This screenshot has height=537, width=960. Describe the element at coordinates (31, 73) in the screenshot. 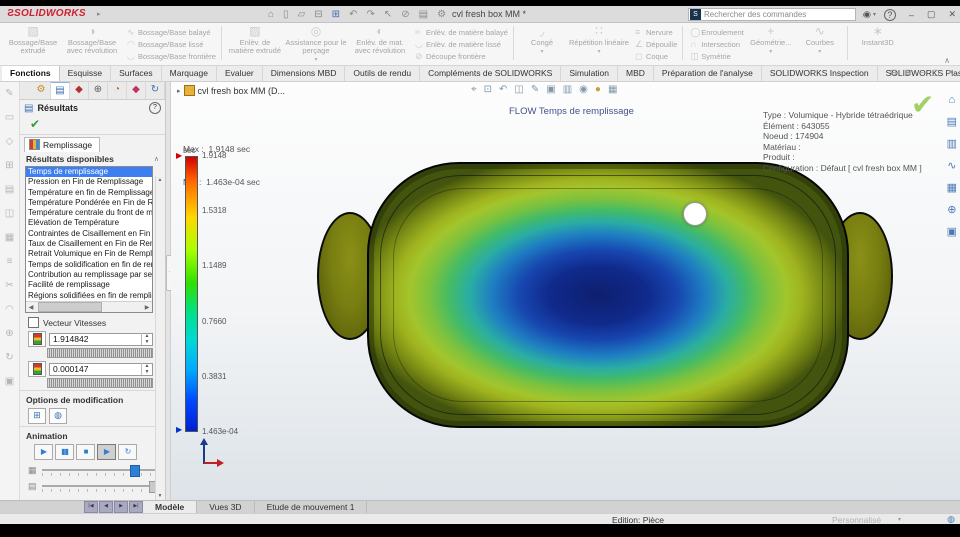

I see `command-tab: Fonctions` at that location.